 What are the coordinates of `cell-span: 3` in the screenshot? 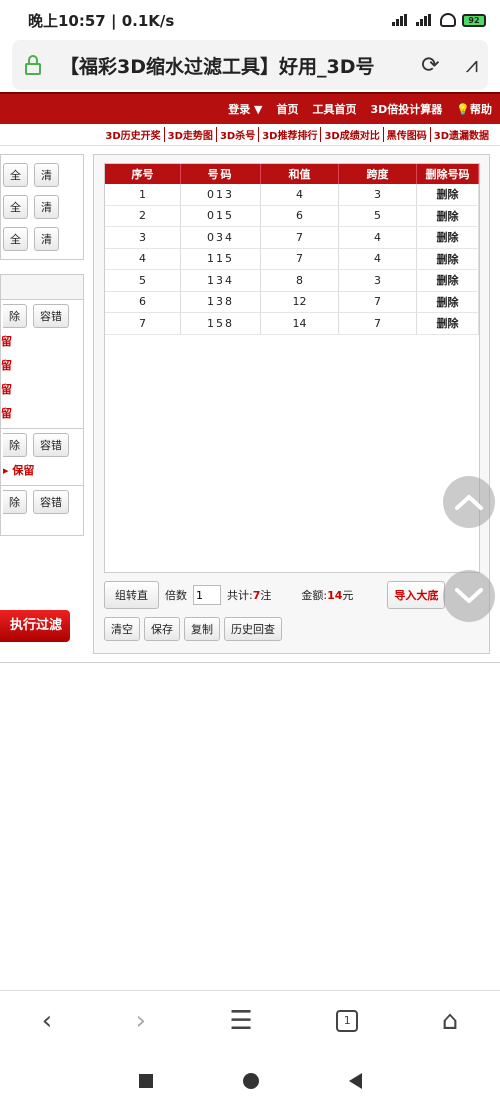 It's located at (378, 280).